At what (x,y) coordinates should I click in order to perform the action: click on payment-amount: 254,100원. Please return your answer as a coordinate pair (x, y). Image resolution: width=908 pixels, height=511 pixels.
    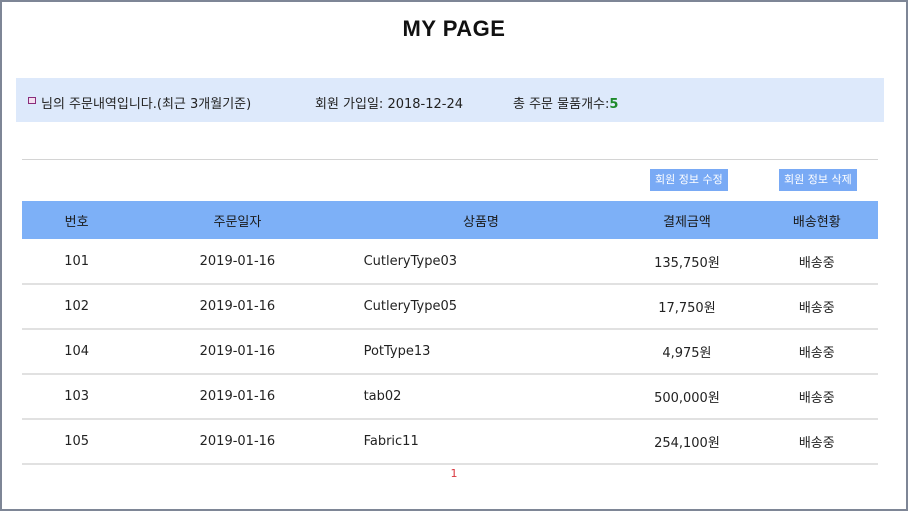
    Looking at the image, I should click on (687, 443).